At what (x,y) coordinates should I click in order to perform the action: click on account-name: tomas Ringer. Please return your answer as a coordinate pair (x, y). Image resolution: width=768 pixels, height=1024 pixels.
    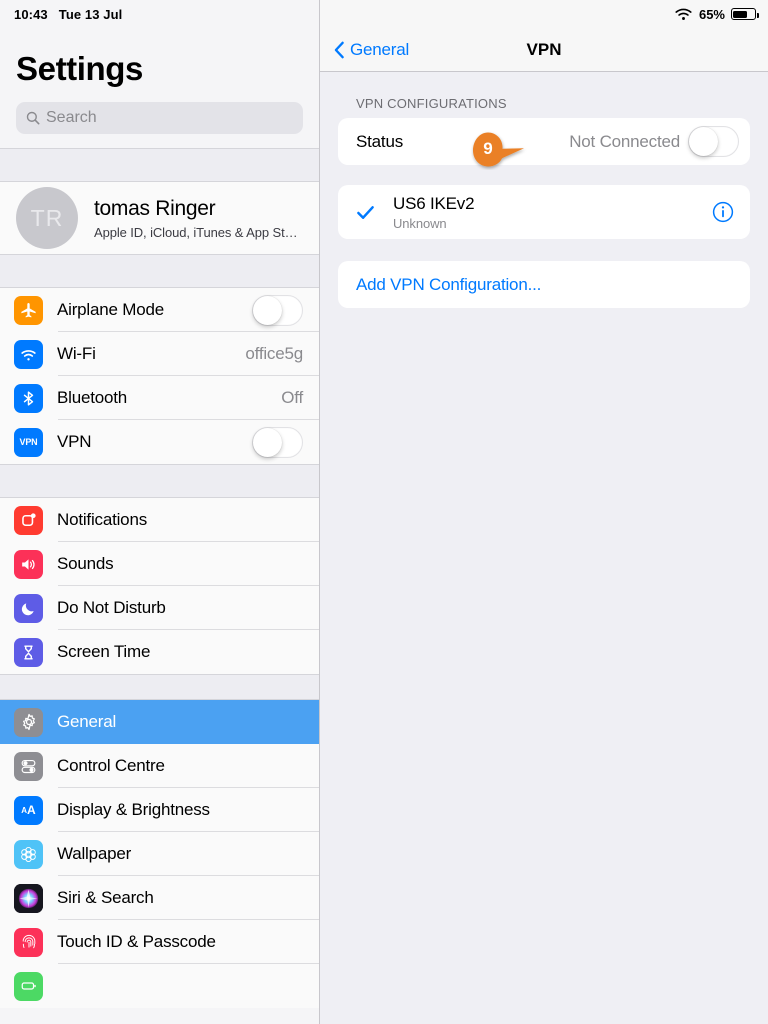
    Looking at the image, I should click on (155, 208).